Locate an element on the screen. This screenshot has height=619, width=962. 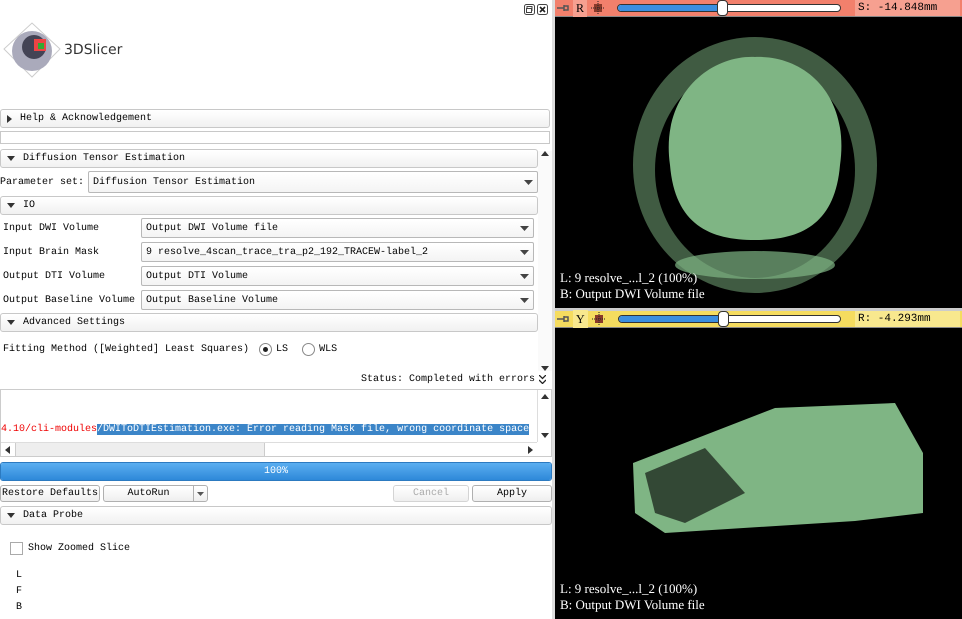
section-header: Advanced Settings is located at coordinates (269, 322).